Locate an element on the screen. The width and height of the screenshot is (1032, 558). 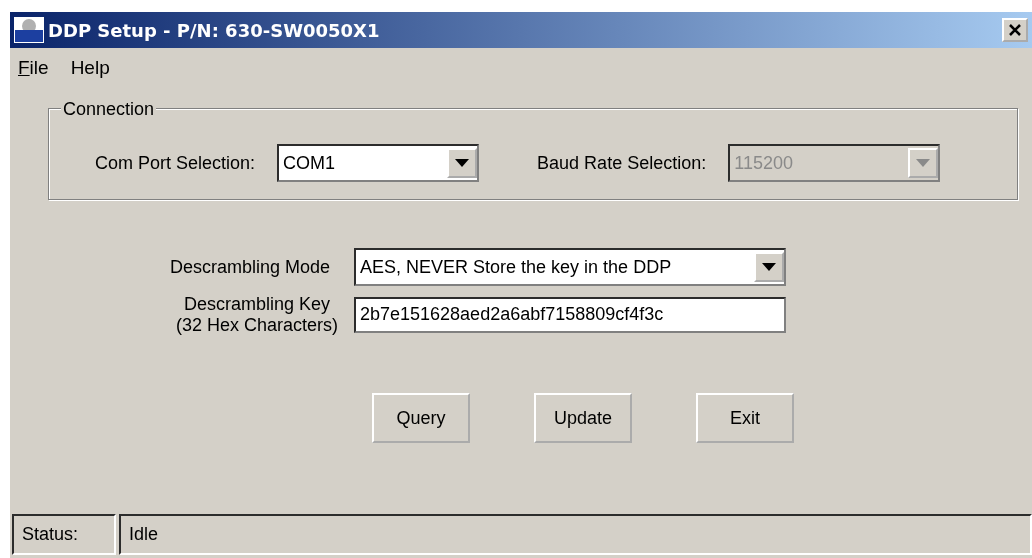
mode-dropdown: AES, NEVER Store the key in the DDP is located at coordinates (570, 267).